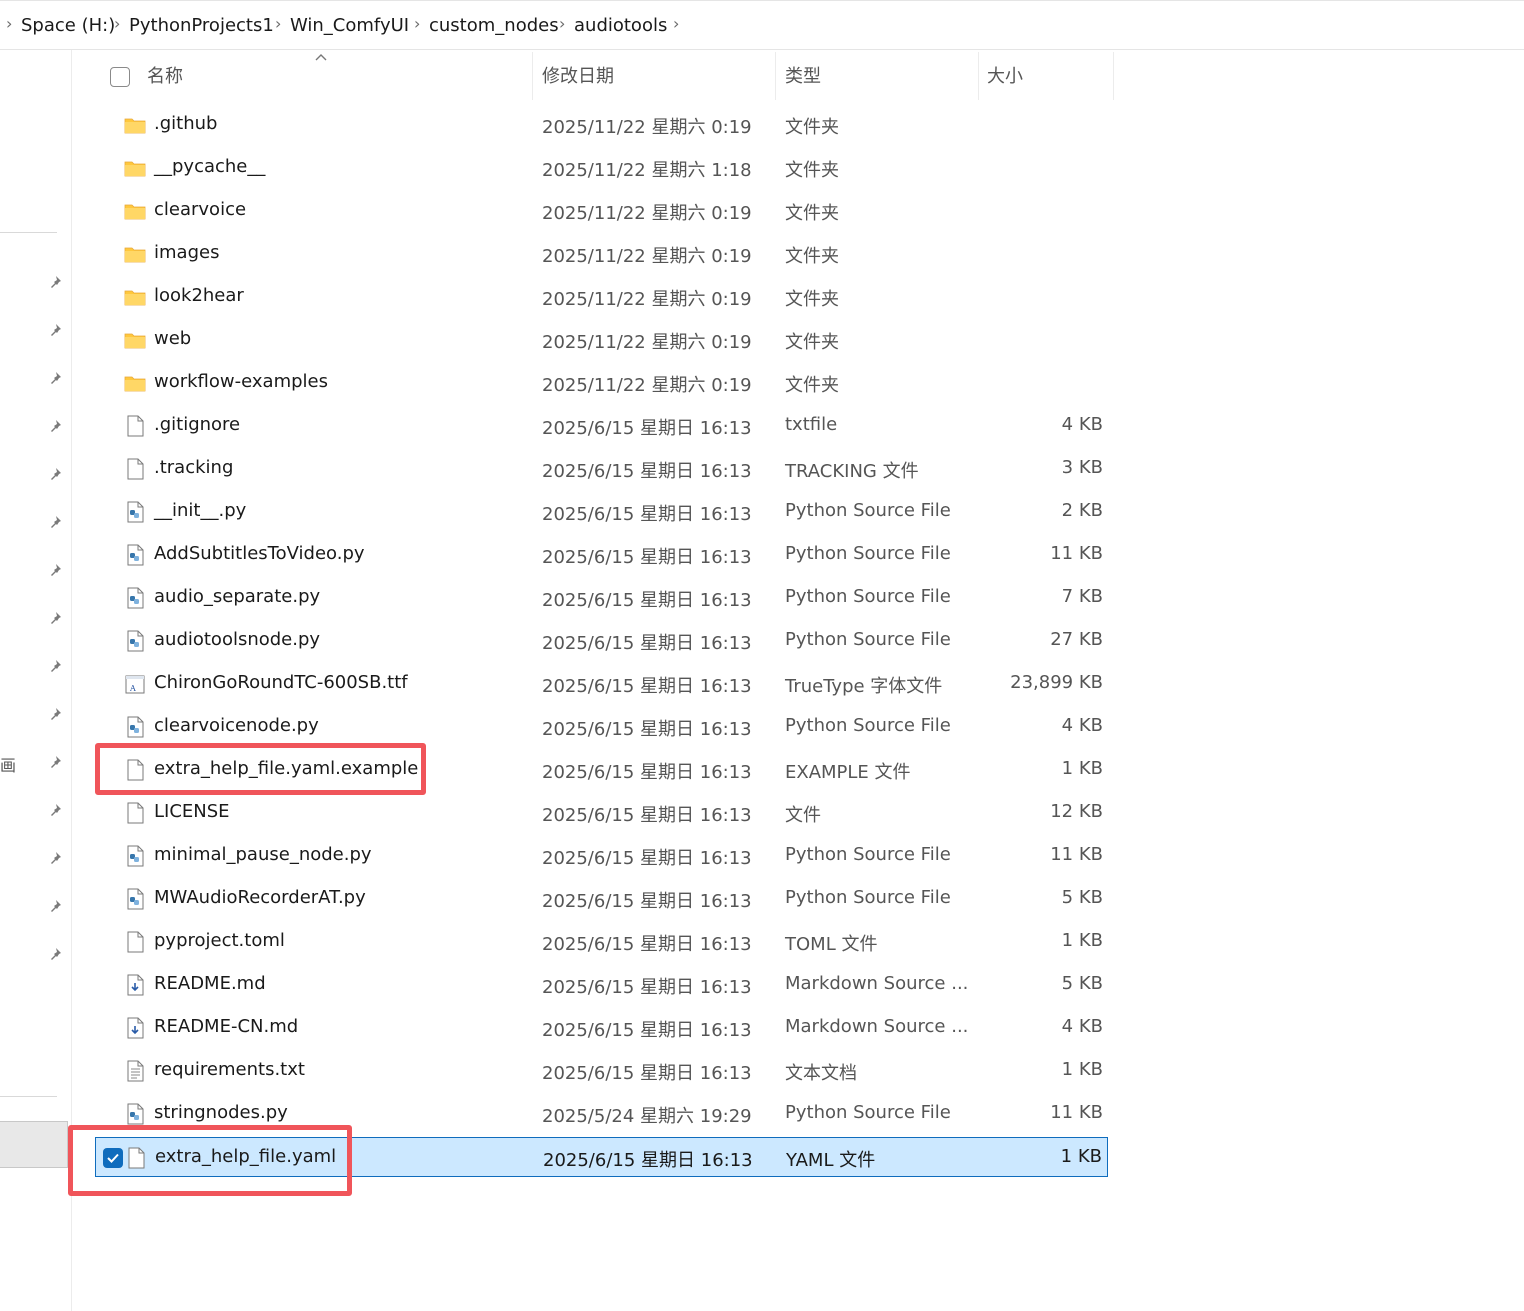  What do you see at coordinates (28, 1096) in the screenshot?
I see `nav-divider` at bounding box center [28, 1096].